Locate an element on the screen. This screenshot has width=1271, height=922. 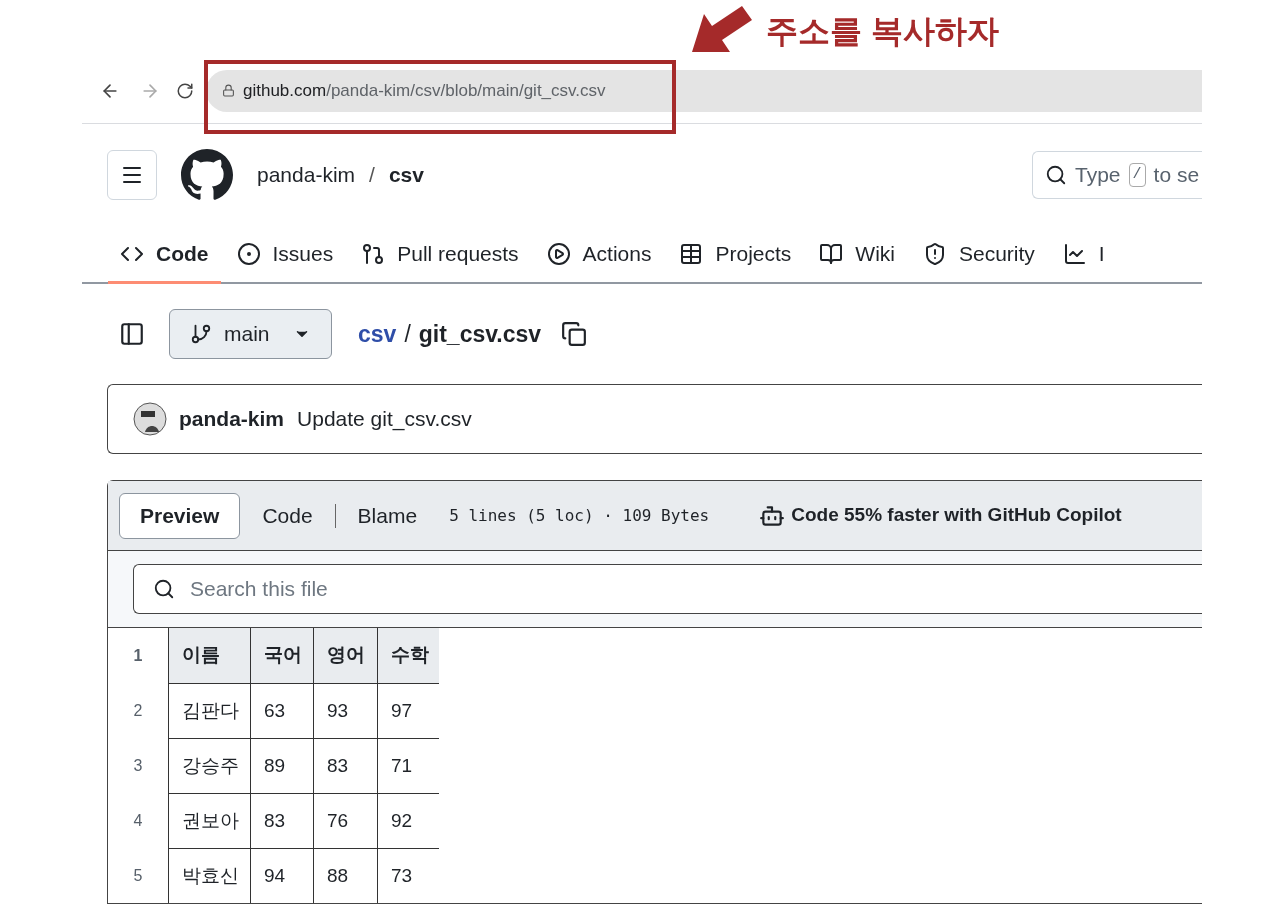
table-cell: 73 is located at coordinates (408, 875).